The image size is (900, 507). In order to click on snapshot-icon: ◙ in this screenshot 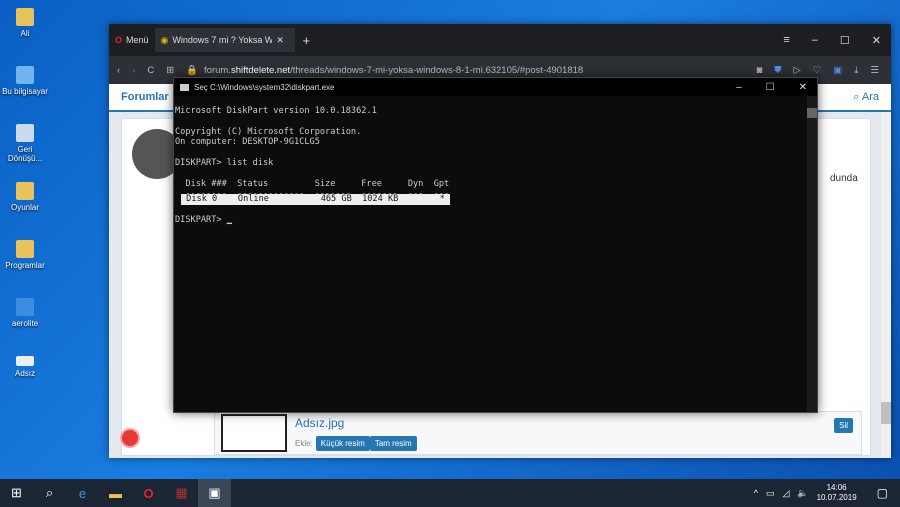, I will do `click(760, 70)`.